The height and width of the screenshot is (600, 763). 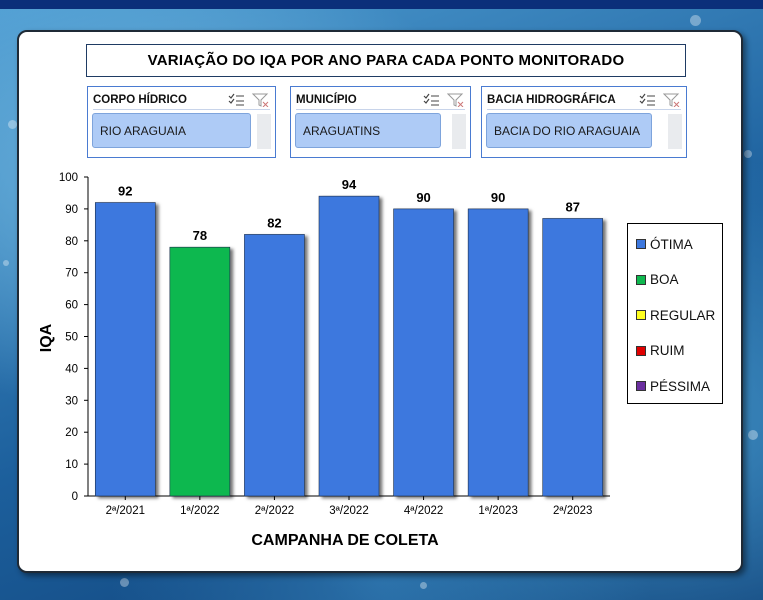 I want to click on y-tick-label: 10, so click(x=71, y=465).